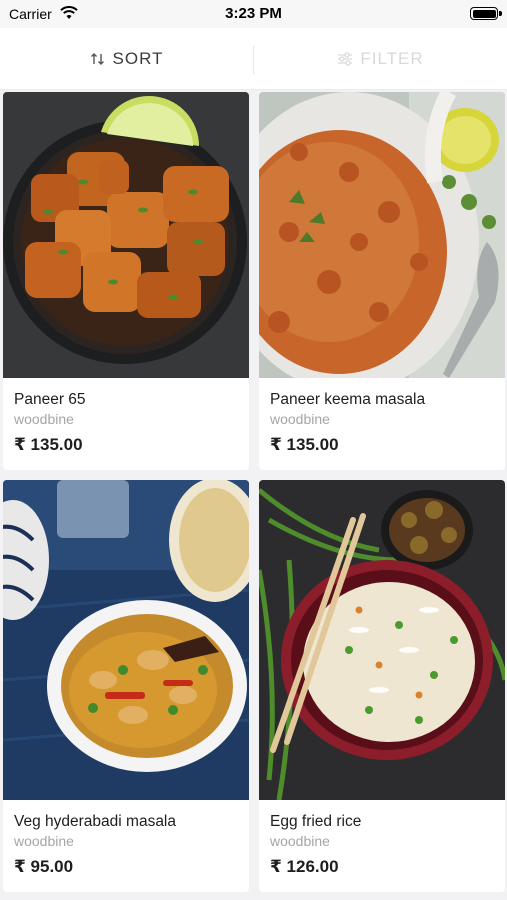 The width and height of the screenshot is (507, 900). What do you see at coordinates (345, 59) in the screenshot?
I see `filter-icon` at bounding box center [345, 59].